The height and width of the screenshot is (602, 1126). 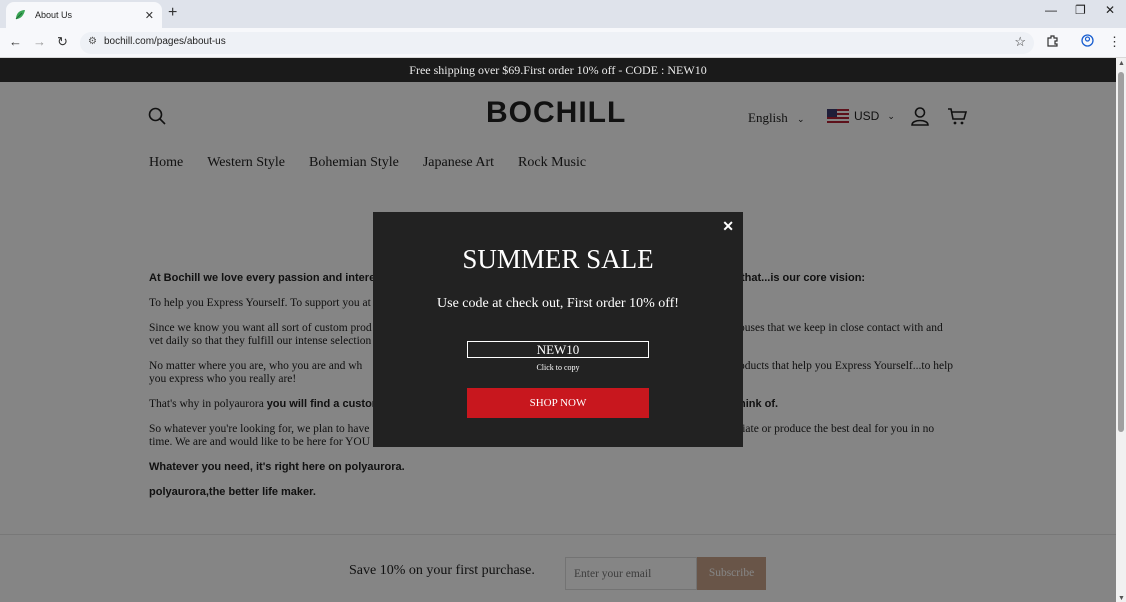 I want to click on browser-tab-bar: About Us ✕ + — ❐ ✕, so click(x=563, y=14).